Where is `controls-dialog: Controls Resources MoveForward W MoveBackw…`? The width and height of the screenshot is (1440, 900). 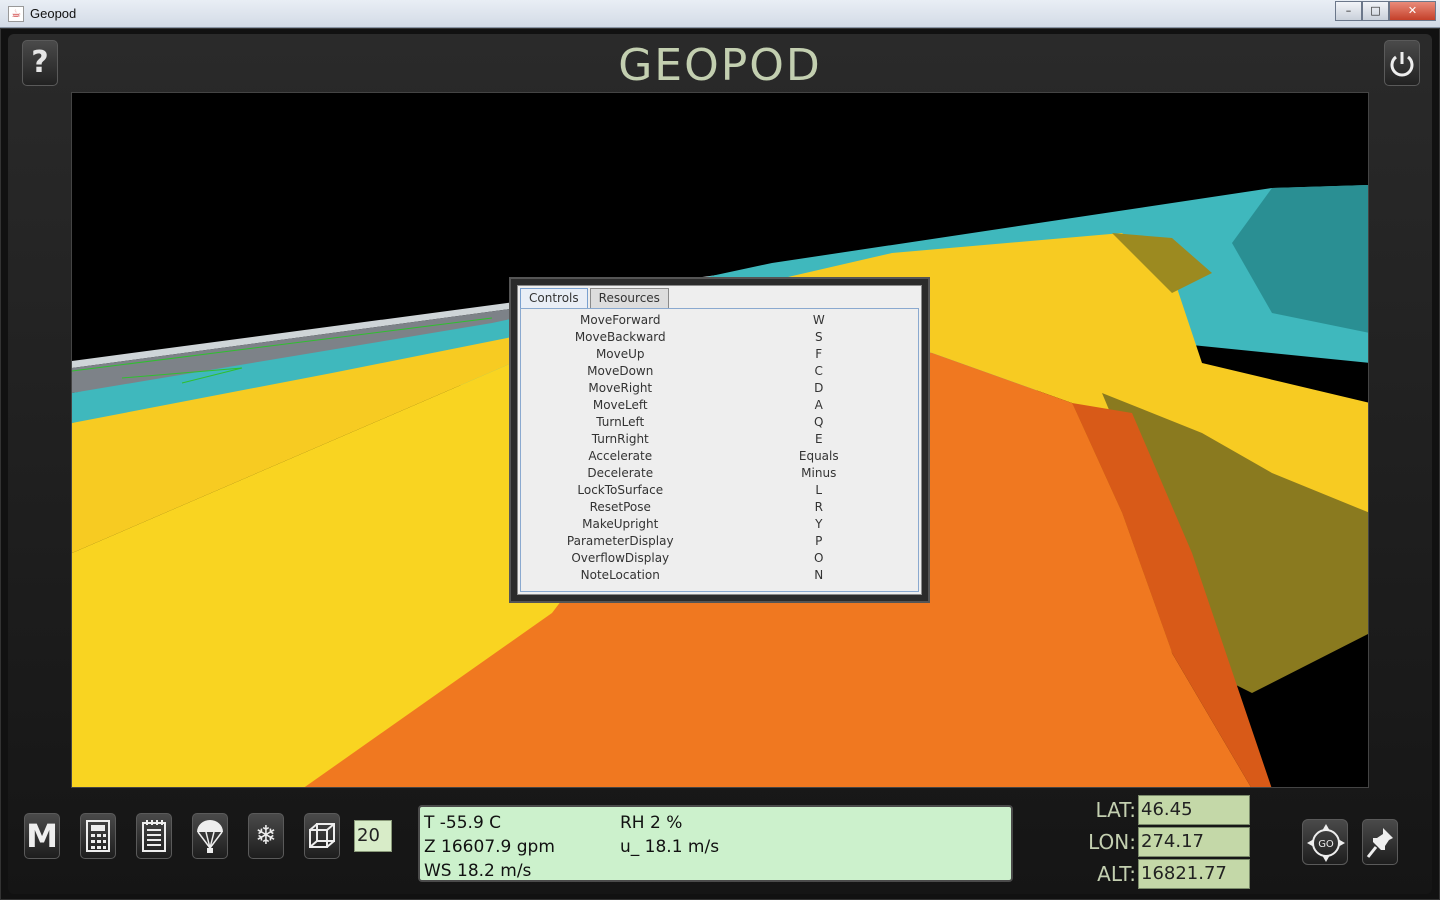 controls-dialog: Controls Resources MoveForward W MoveBackw… is located at coordinates (719, 440).